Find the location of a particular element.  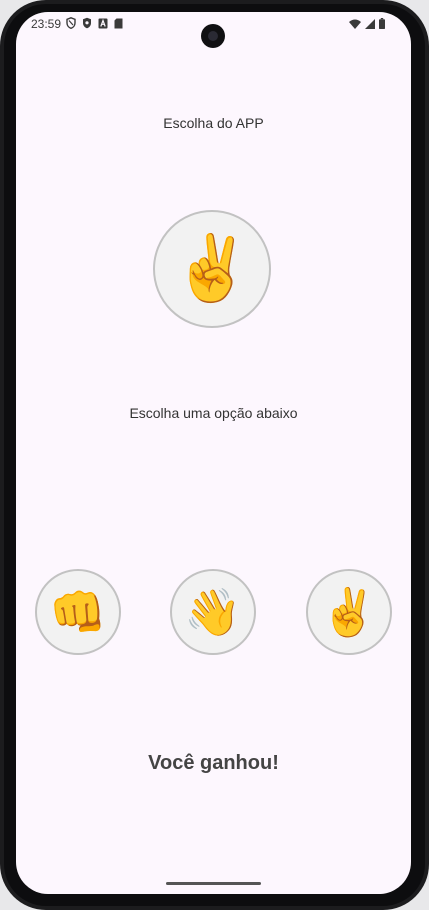

sd-card-icon is located at coordinates (118, 23).